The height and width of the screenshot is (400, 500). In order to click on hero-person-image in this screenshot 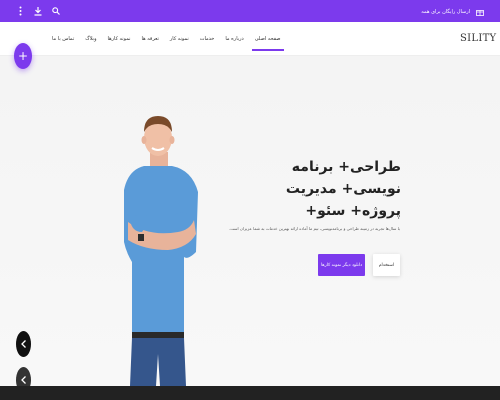, I will do `click(161, 239)`.